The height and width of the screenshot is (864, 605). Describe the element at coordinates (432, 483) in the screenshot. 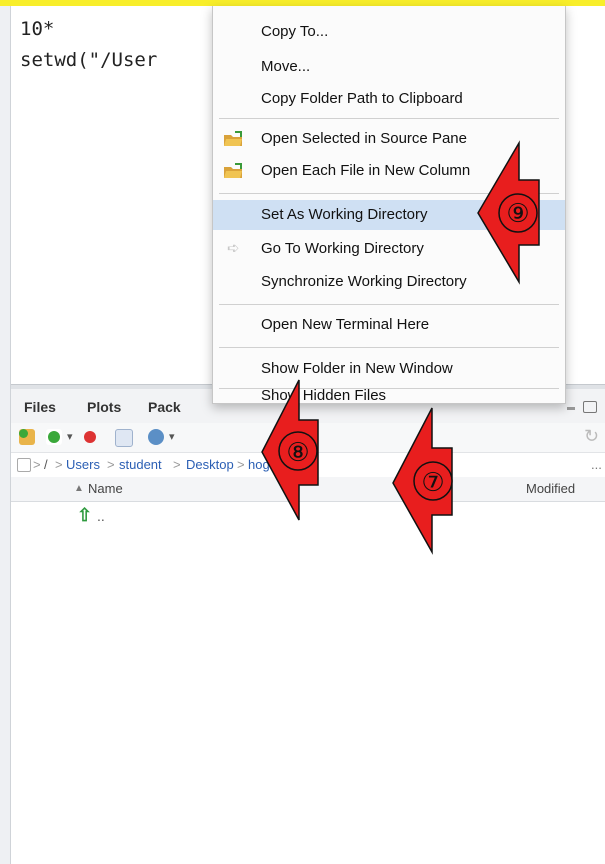

I see `step-7-label: ⑦` at that location.